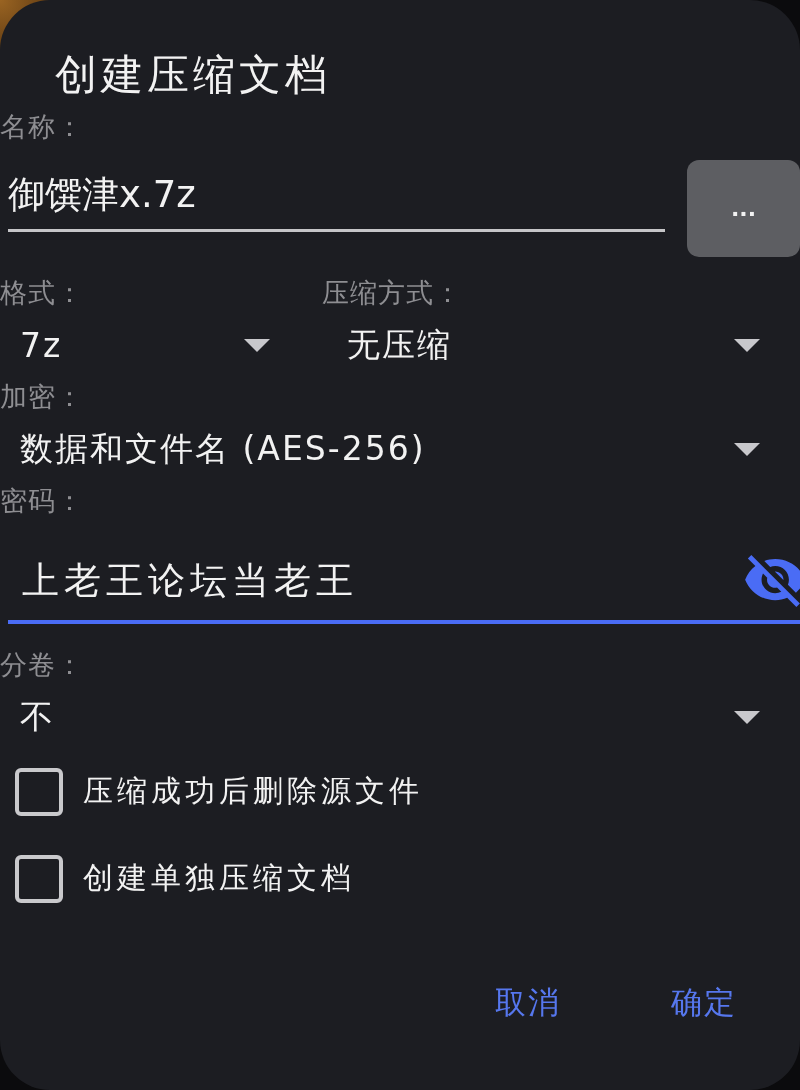  Describe the element at coordinates (145, 345) in the screenshot. I see `format-select: 7z` at that location.